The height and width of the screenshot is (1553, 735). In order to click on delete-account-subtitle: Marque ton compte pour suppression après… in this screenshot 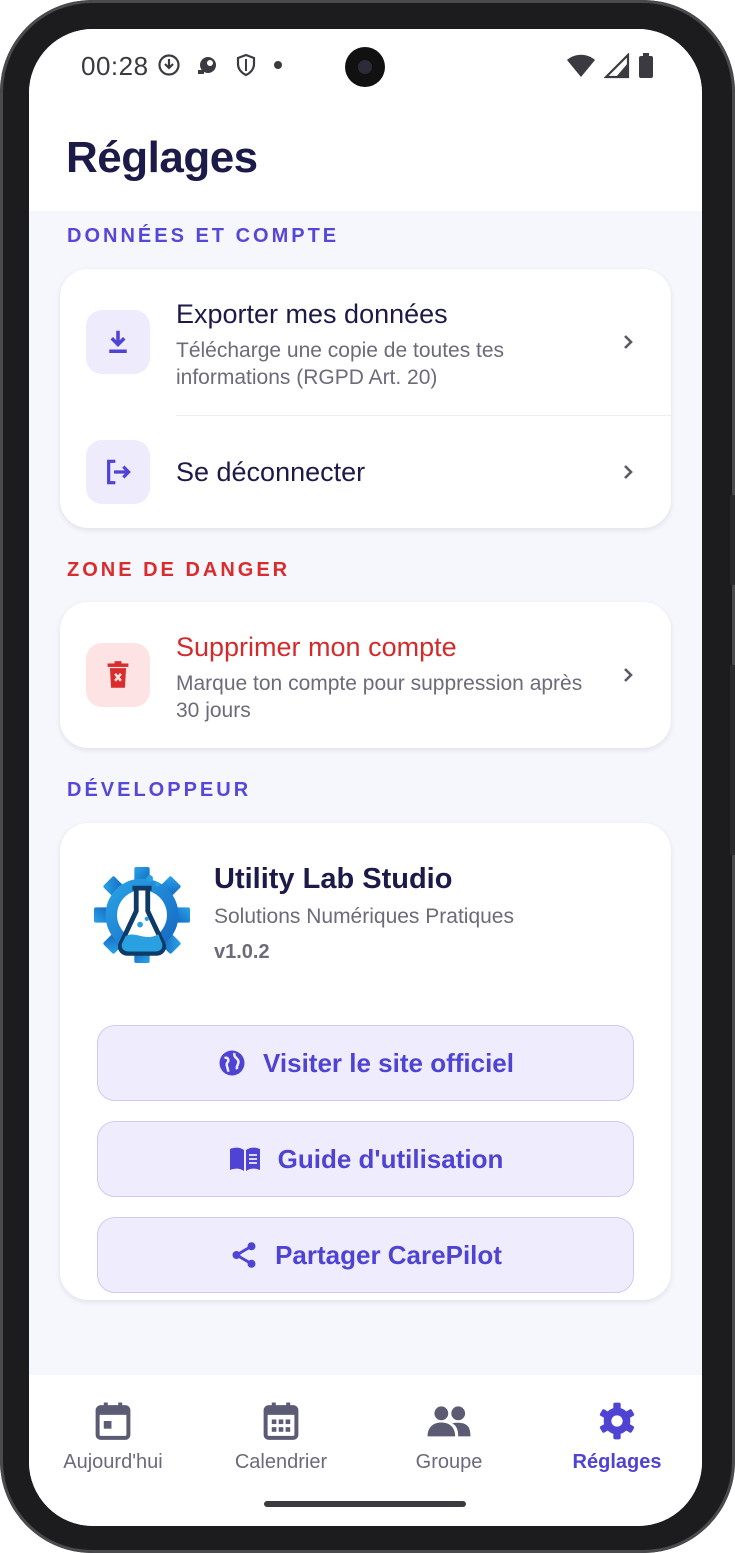, I will do `click(379, 697)`.